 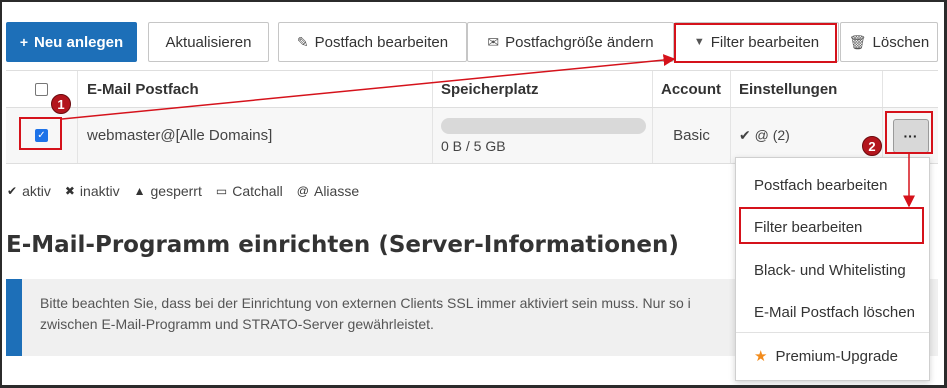 What do you see at coordinates (543, 89) in the screenshot?
I see `header-storage: Speicherplatz` at bounding box center [543, 89].